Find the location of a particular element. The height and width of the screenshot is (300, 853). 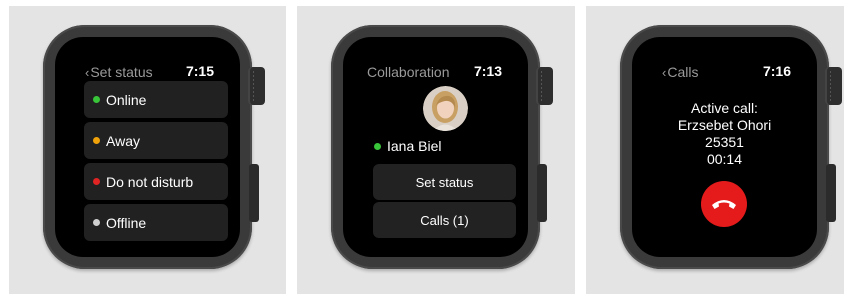

avatar is located at coordinates (445, 108).